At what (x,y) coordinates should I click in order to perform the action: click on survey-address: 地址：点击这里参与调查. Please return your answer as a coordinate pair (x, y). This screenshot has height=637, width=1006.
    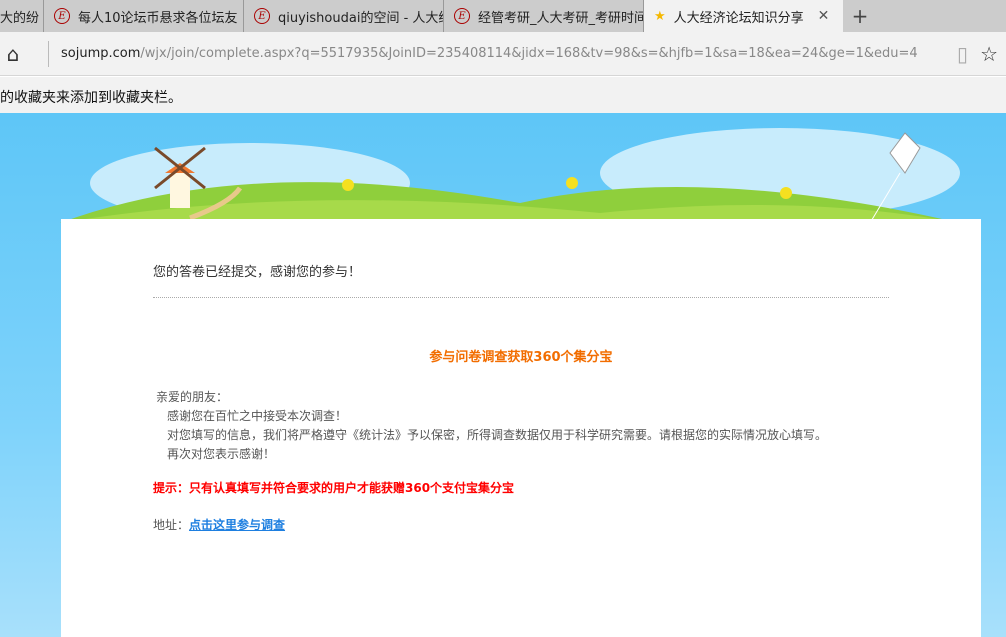
    Looking at the image, I should click on (219, 524).